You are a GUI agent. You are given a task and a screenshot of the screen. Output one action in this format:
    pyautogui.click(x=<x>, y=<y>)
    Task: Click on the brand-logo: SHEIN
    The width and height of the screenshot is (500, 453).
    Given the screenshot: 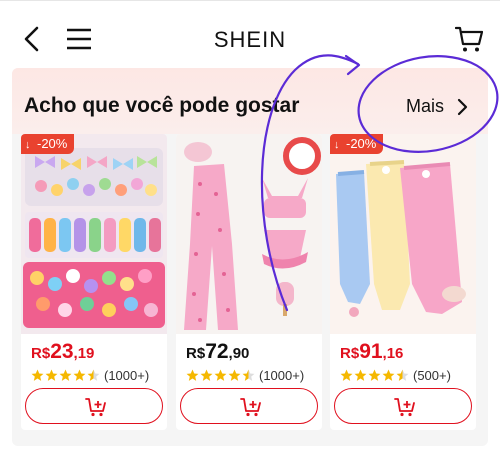 What is the action you would take?
    pyautogui.click(x=250, y=40)
    